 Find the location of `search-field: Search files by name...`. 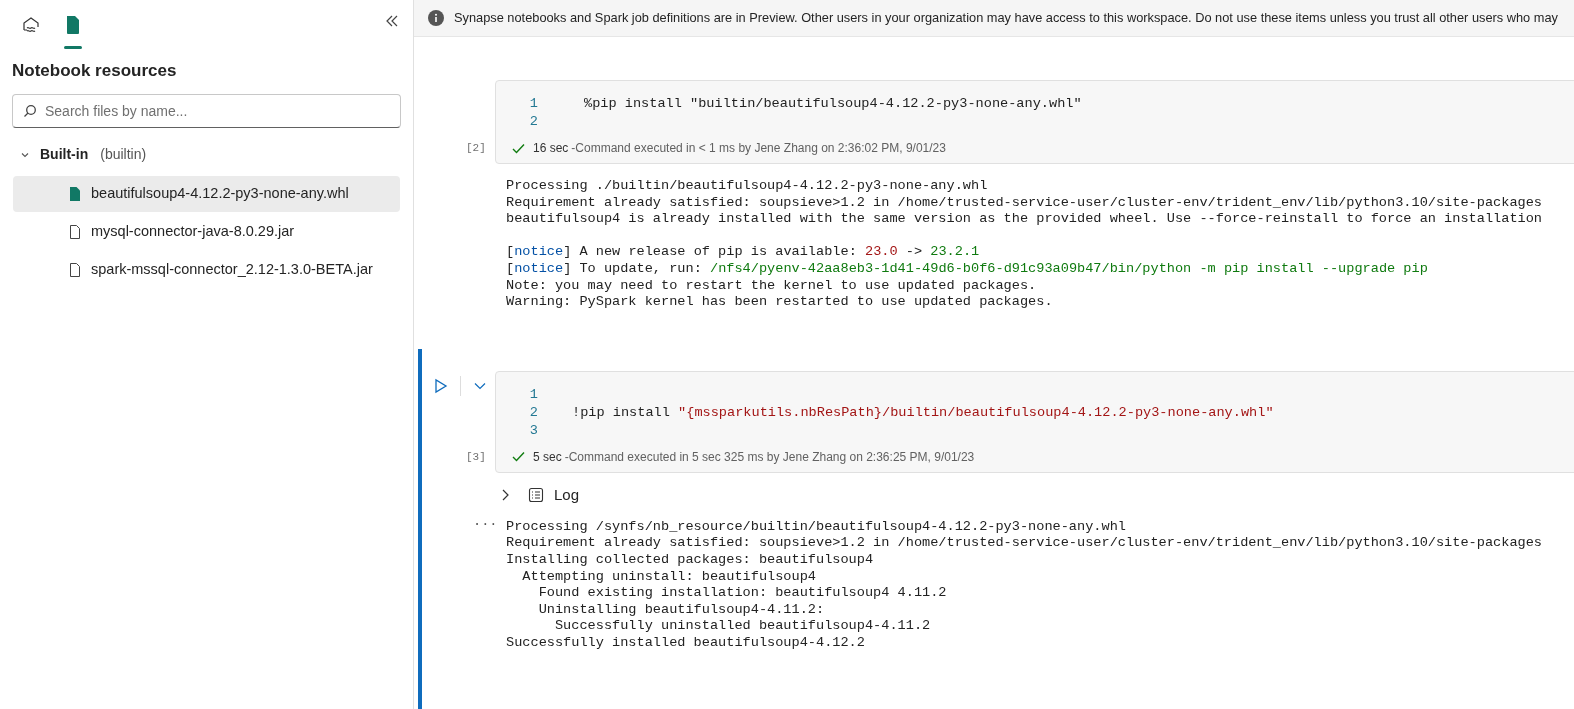

search-field: Search files by name... is located at coordinates (206, 110).